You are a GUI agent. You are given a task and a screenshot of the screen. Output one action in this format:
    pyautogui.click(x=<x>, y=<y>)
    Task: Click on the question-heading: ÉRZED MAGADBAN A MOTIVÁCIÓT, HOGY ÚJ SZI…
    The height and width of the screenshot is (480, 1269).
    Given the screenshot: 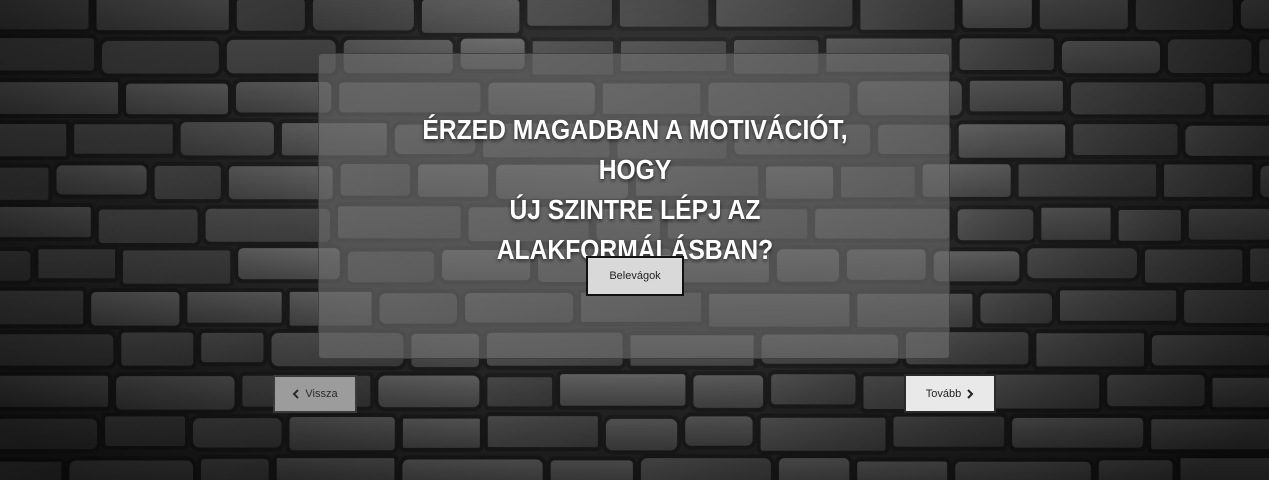 What is the action you would take?
    pyautogui.click(x=635, y=190)
    